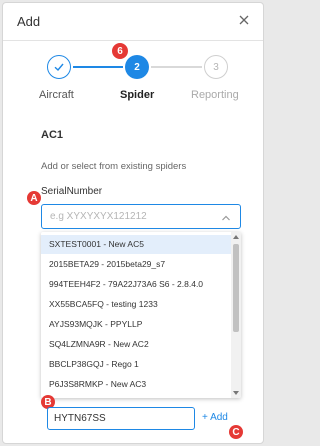  I want to click on step-spider-indicator: 2, so click(137, 67).